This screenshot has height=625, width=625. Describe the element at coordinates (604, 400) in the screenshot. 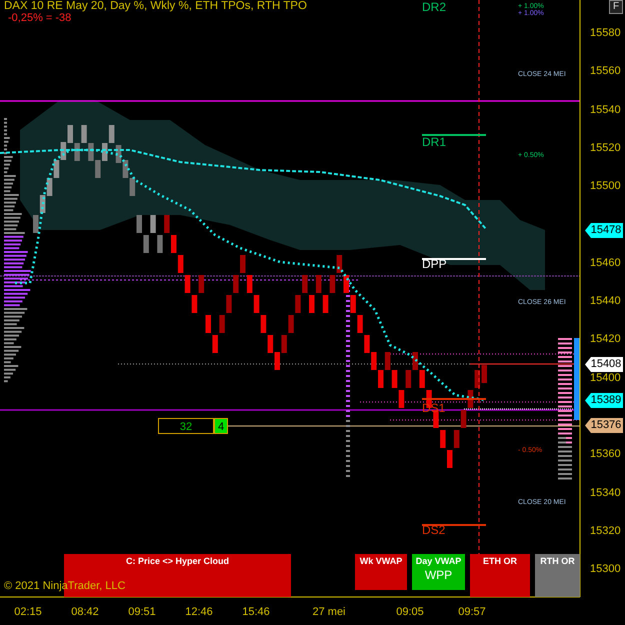

I see `price-marker: 15389` at that location.